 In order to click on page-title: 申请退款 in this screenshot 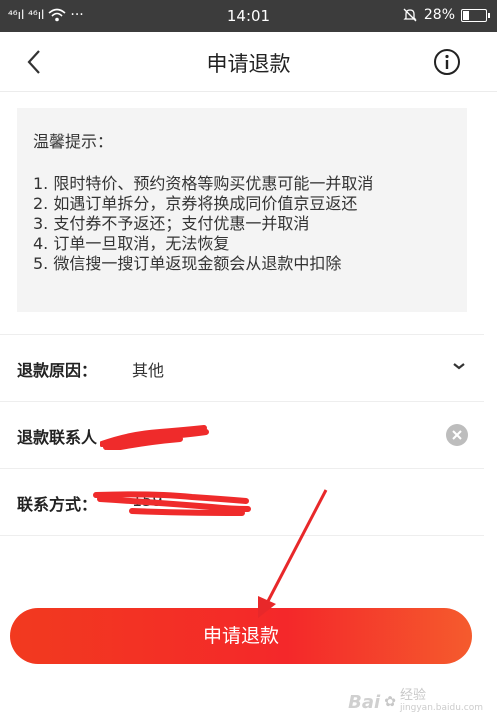, I will do `click(248, 64)`.